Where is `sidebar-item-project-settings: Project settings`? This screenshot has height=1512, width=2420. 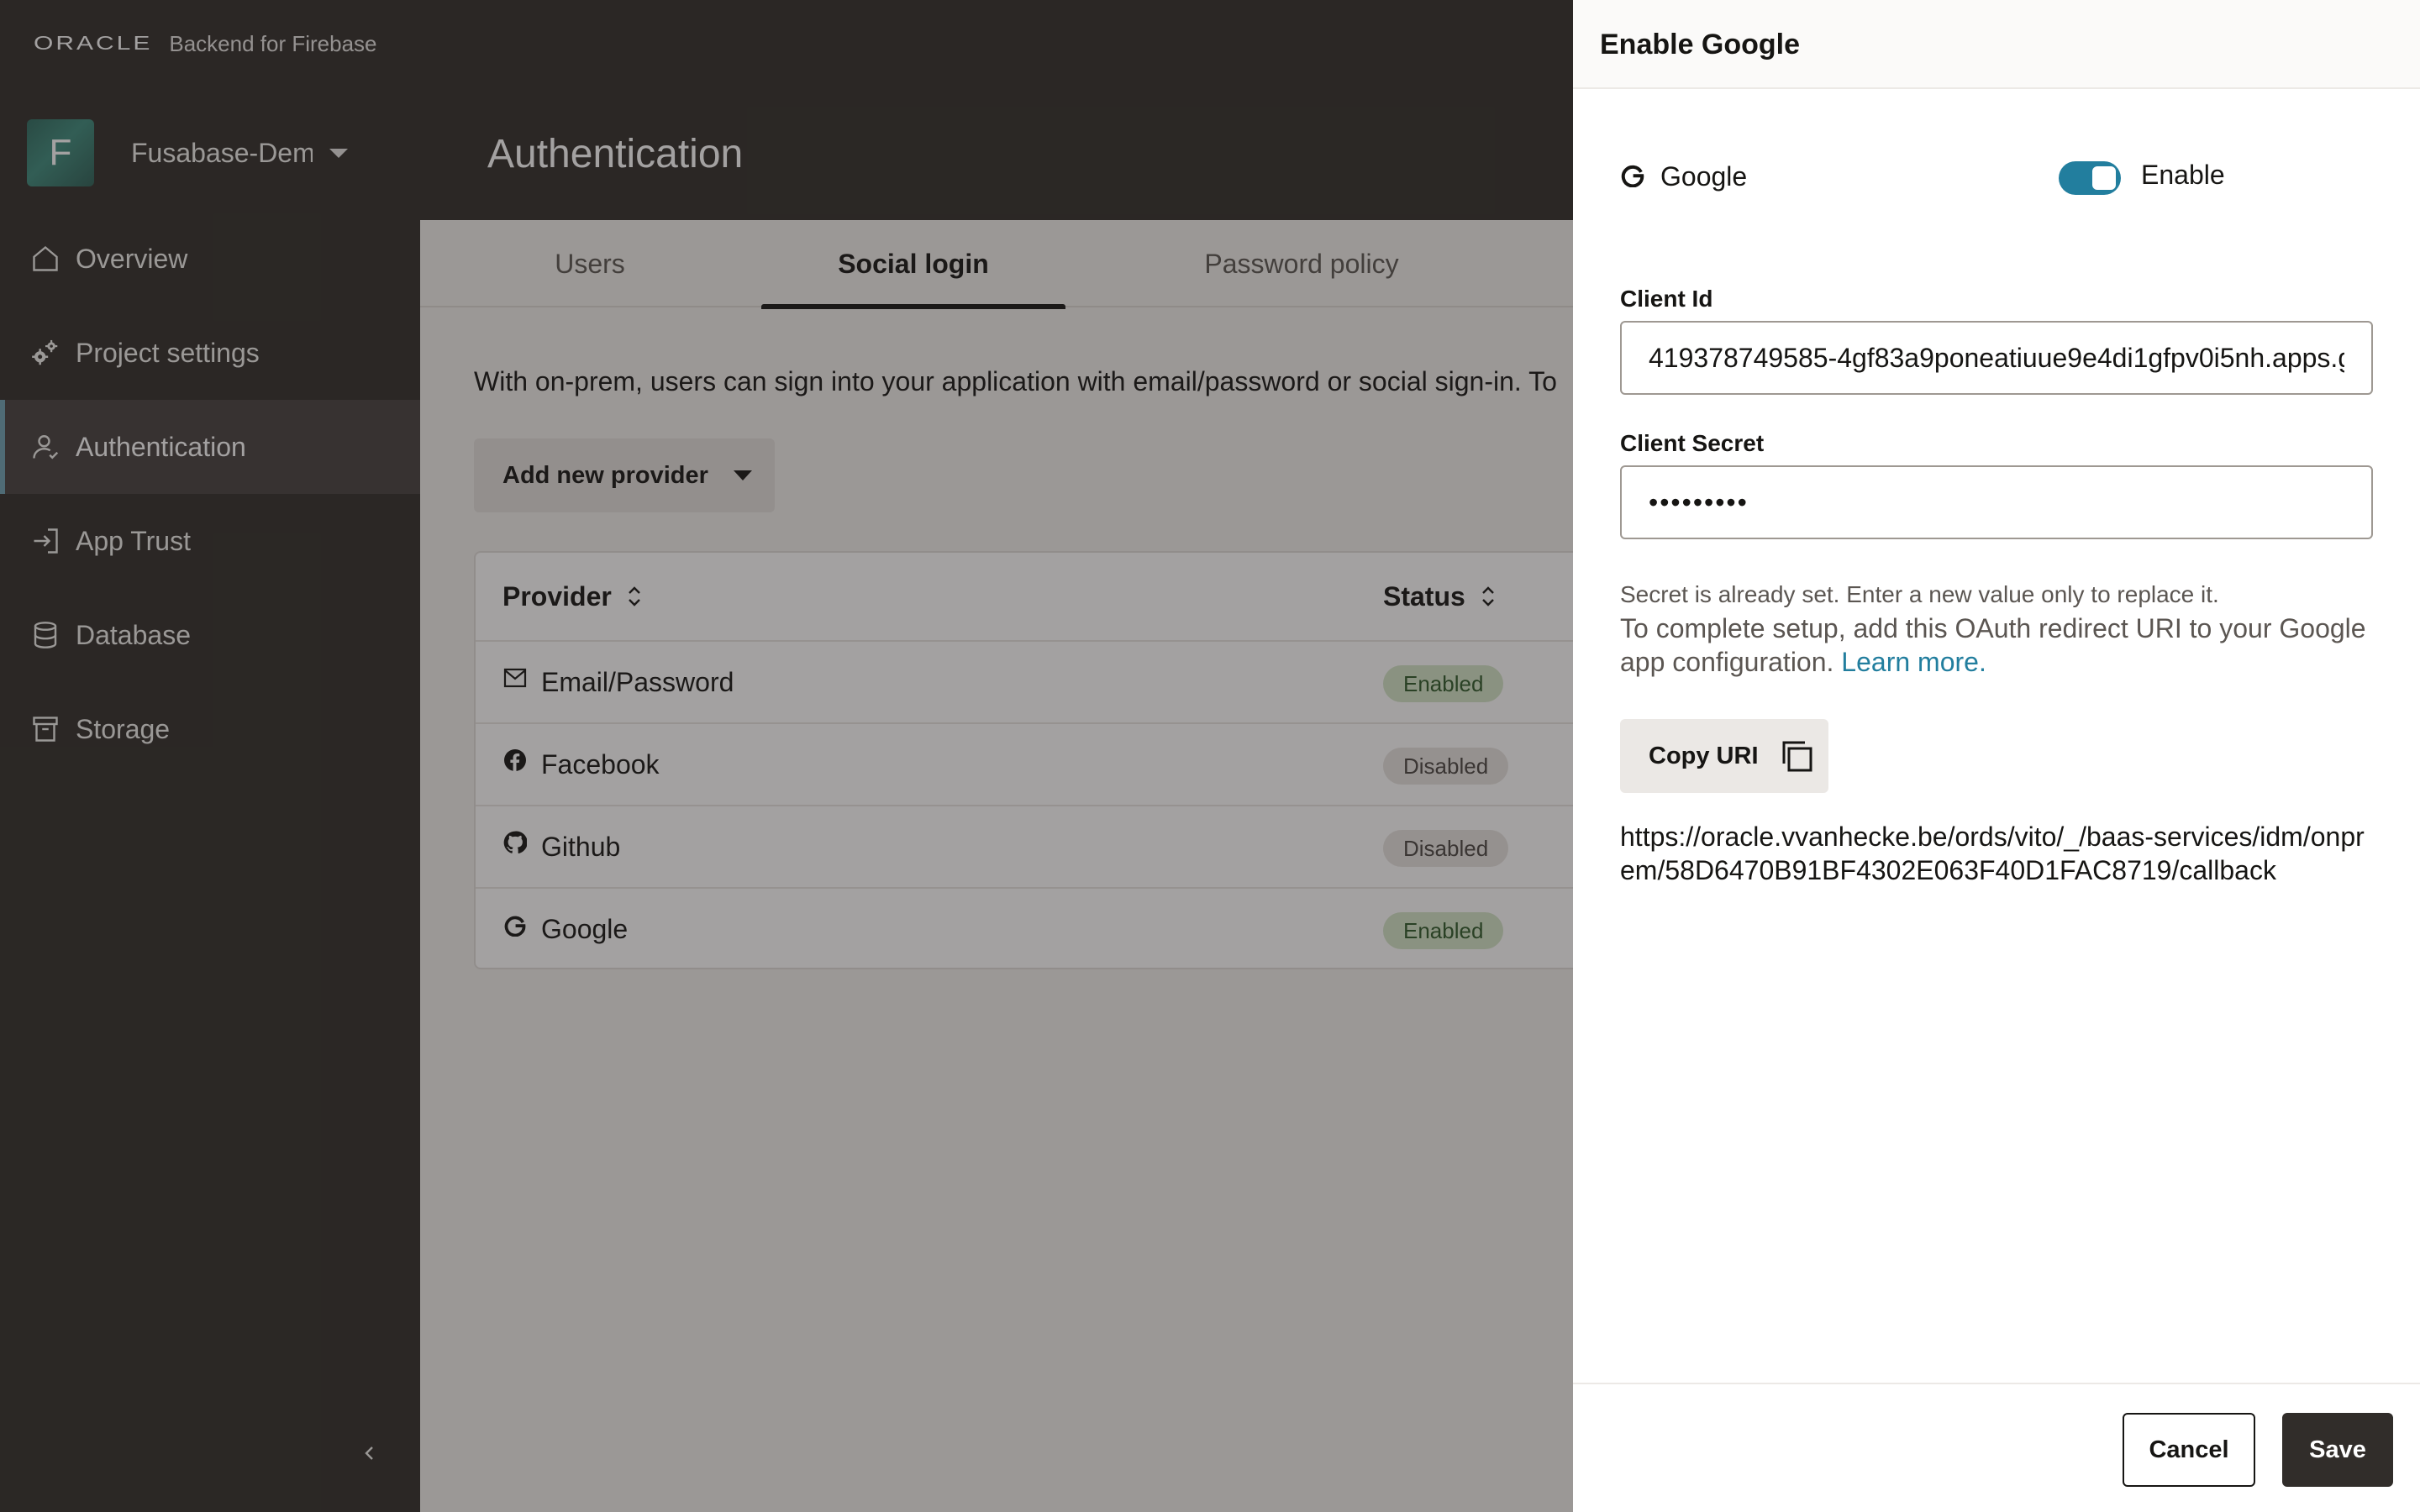 sidebar-item-project-settings: Project settings is located at coordinates (210, 353).